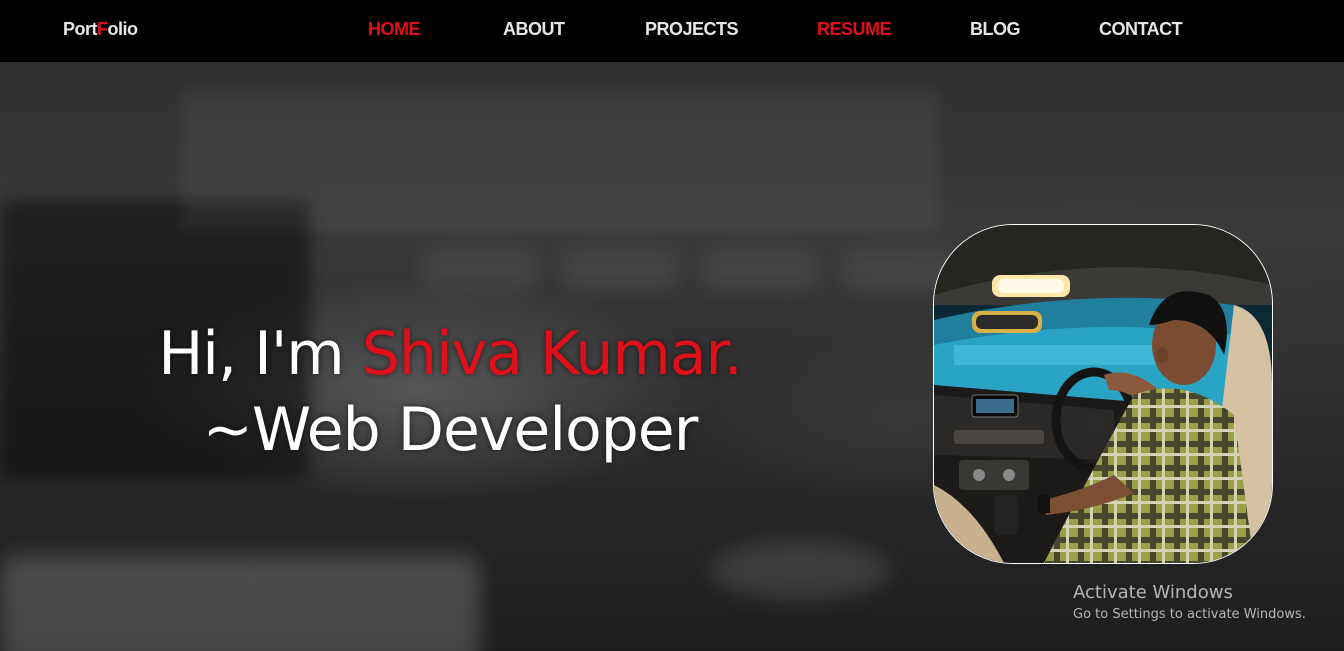  What do you see at coordinates (450, 430) in the screenshot?
I see `hero-role: ~Web Developer` at bounding box center [450, 430].